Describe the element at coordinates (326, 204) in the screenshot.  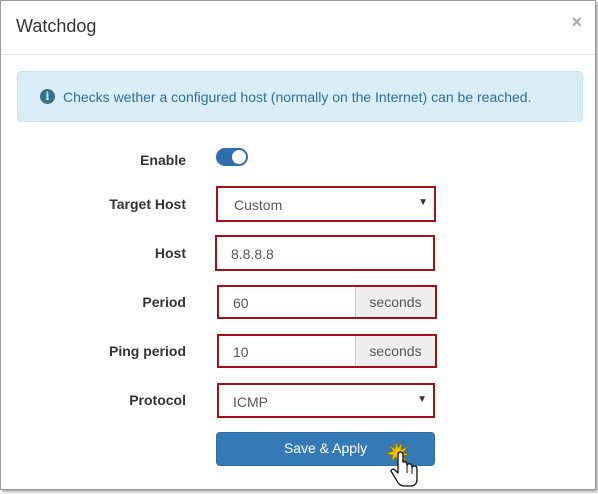
I see `target-host-select: Custom ▼` at that location.